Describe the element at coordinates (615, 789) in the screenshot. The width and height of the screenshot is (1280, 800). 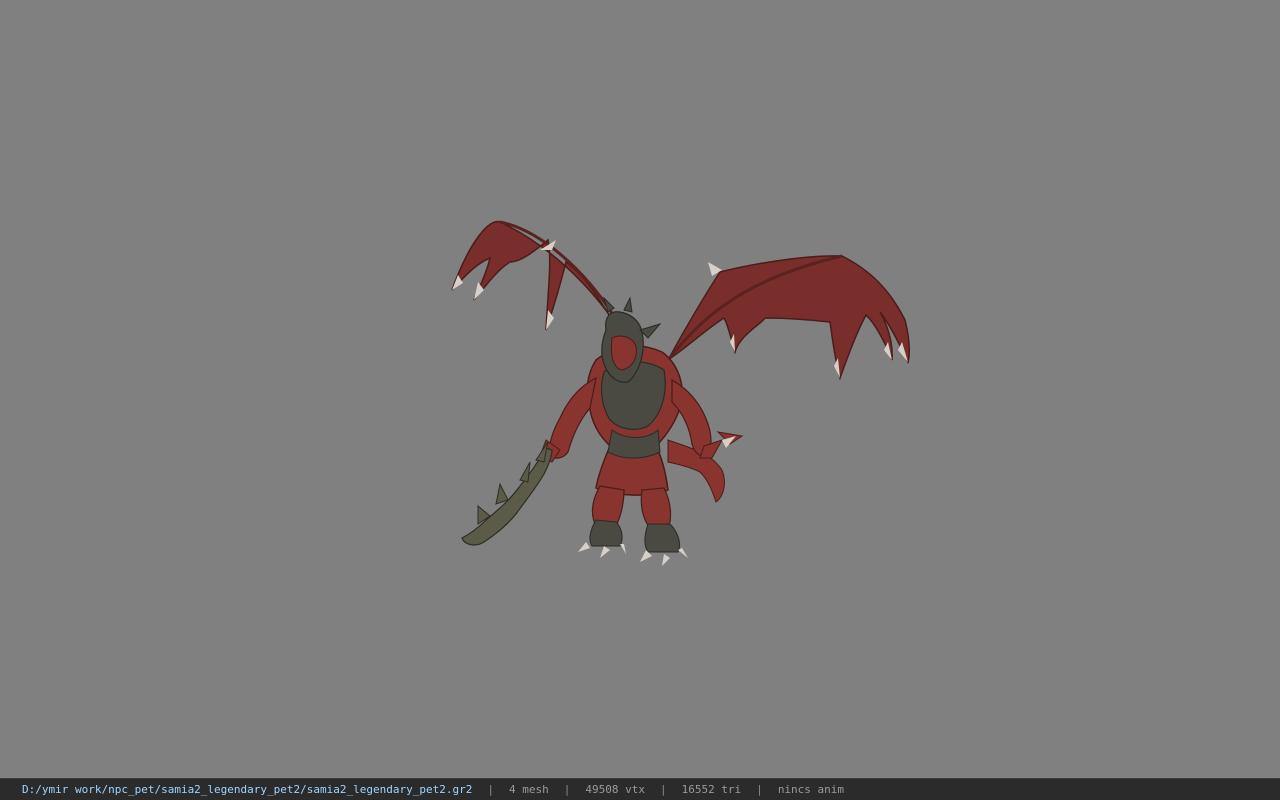
I see `vertex-count: 49508 vtx` at that location.